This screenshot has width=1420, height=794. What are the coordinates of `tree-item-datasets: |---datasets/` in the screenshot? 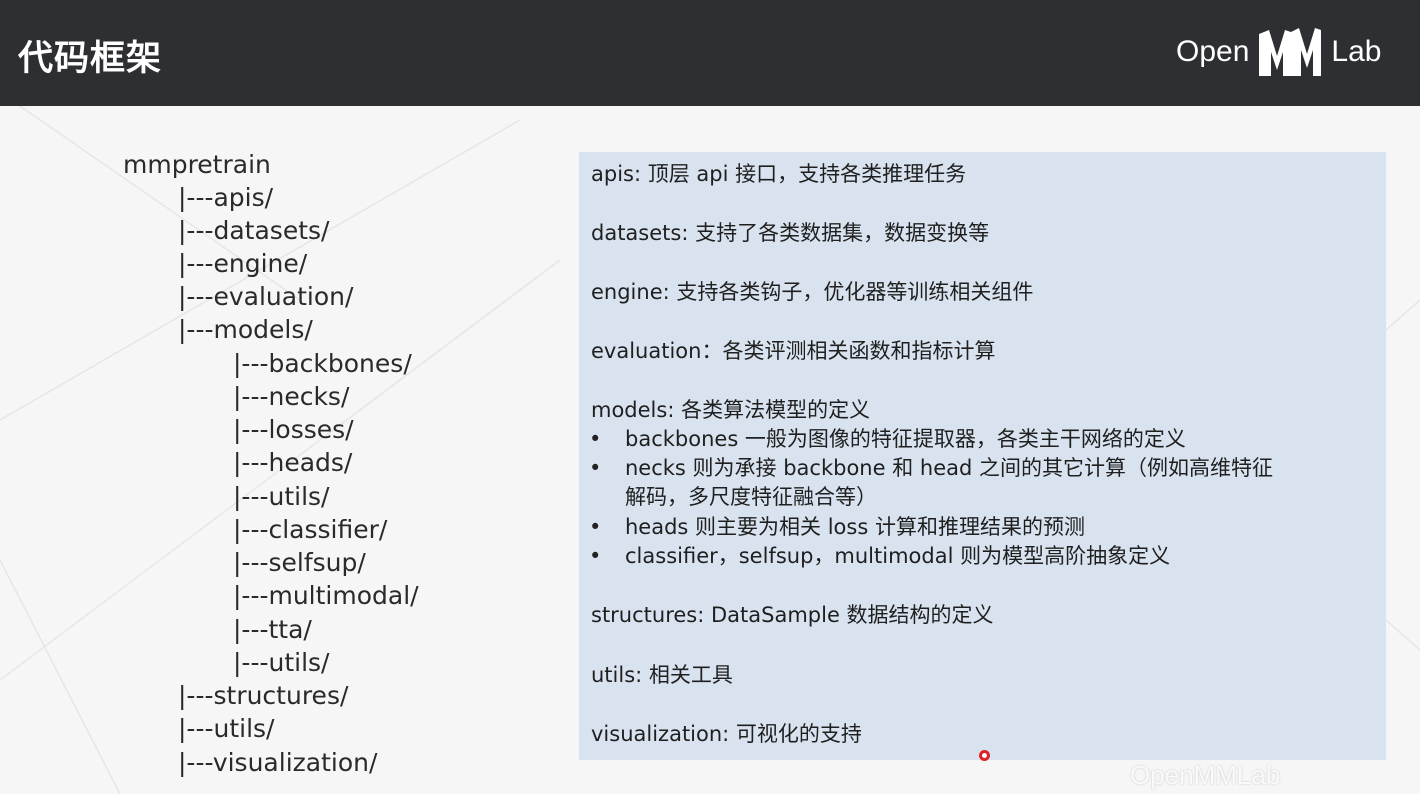 It's located at (254, 230).